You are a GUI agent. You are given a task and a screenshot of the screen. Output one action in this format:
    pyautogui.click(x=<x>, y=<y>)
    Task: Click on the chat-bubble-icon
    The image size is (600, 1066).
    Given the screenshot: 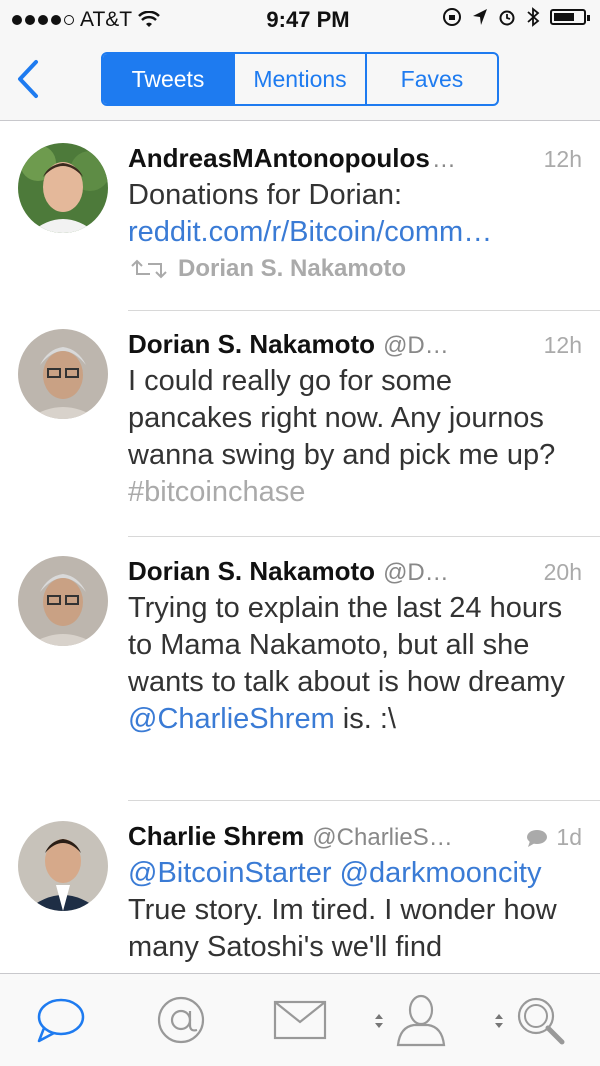 What is the action you would take?
    pyautogui.click(x=61, y=1020)
    